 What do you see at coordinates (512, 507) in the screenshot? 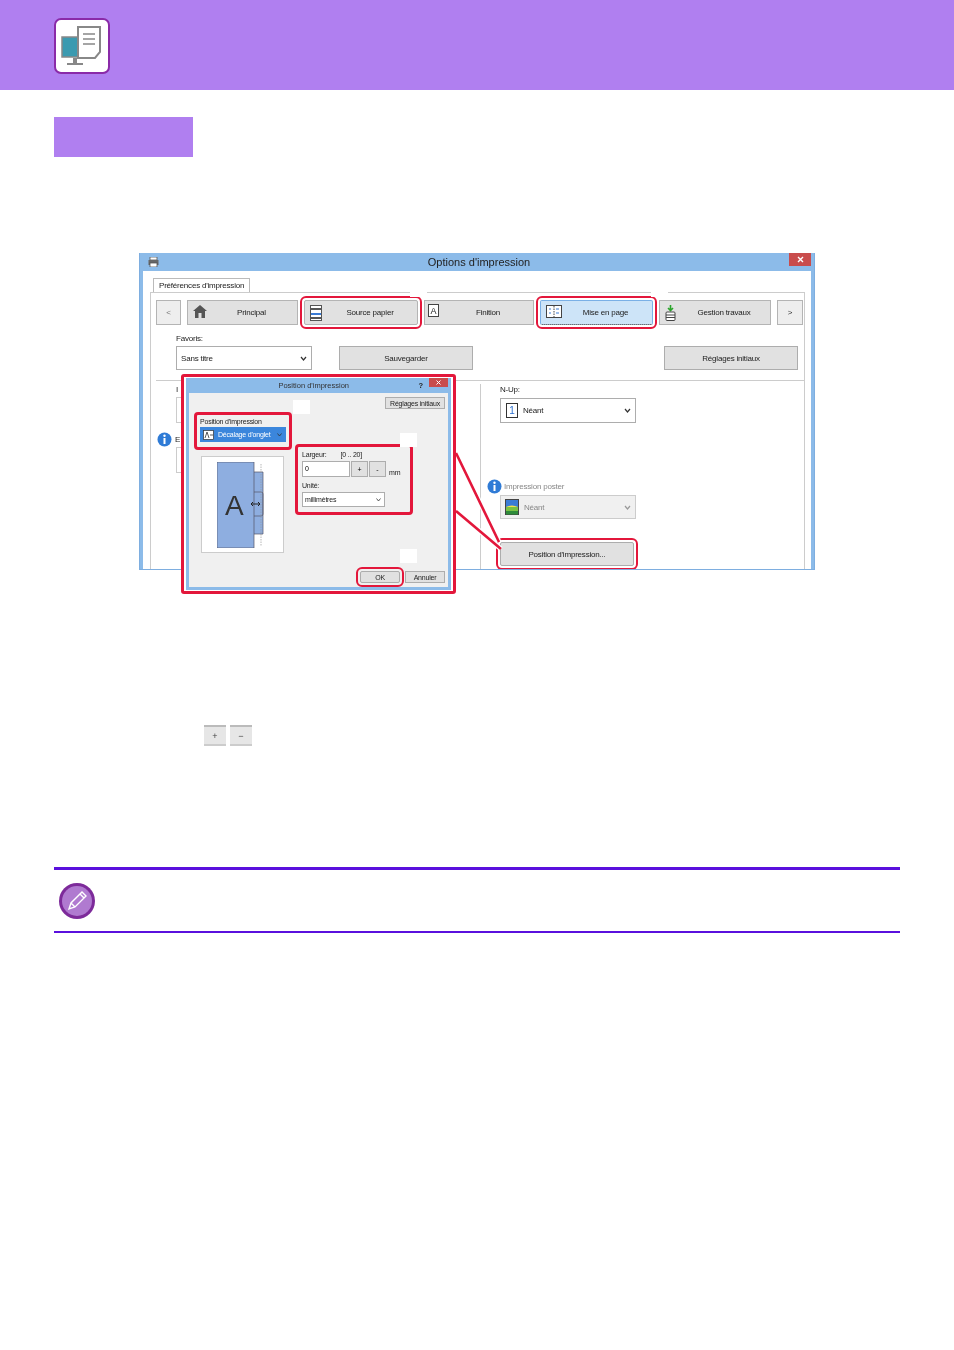
I see `landscape-icon` at bounding box center [512, 507].